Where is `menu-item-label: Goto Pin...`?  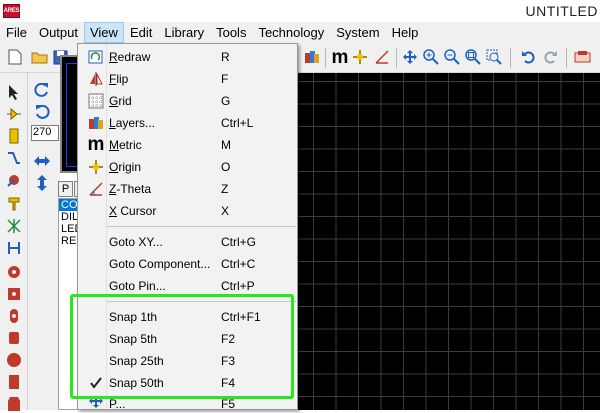
menu-item-label: Goto Pin... is located at coordinates (137, 286).